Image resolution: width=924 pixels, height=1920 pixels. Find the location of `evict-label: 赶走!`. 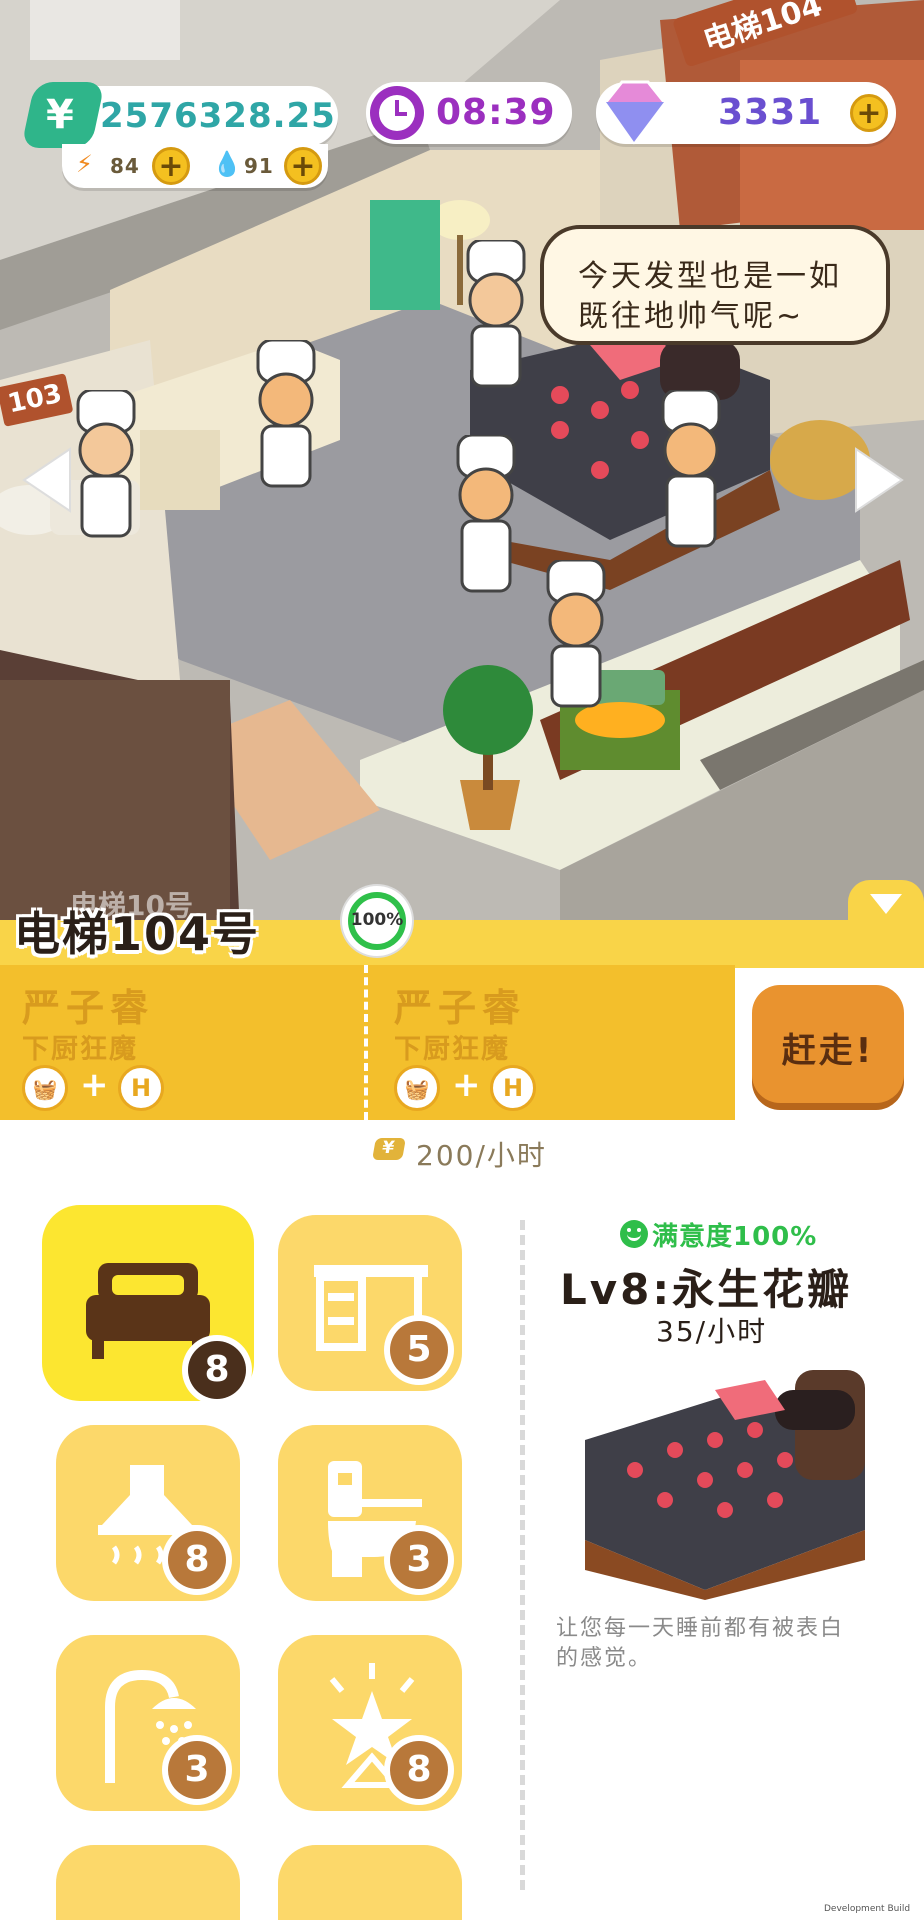

evict-label: 赶走! is located at coordinates (828, 1051).